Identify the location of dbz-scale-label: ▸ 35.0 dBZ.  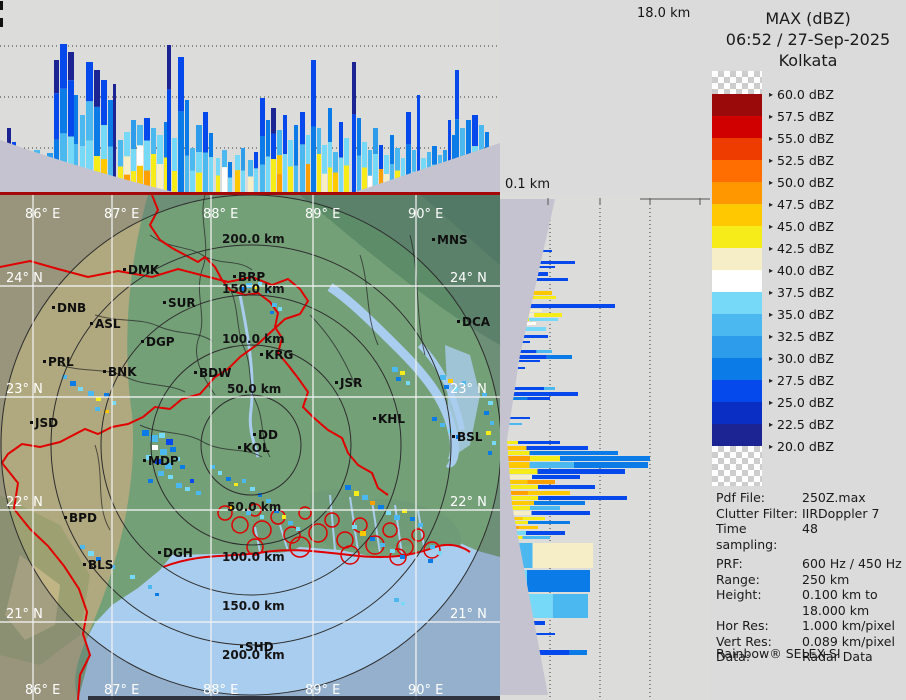
(801, 314).